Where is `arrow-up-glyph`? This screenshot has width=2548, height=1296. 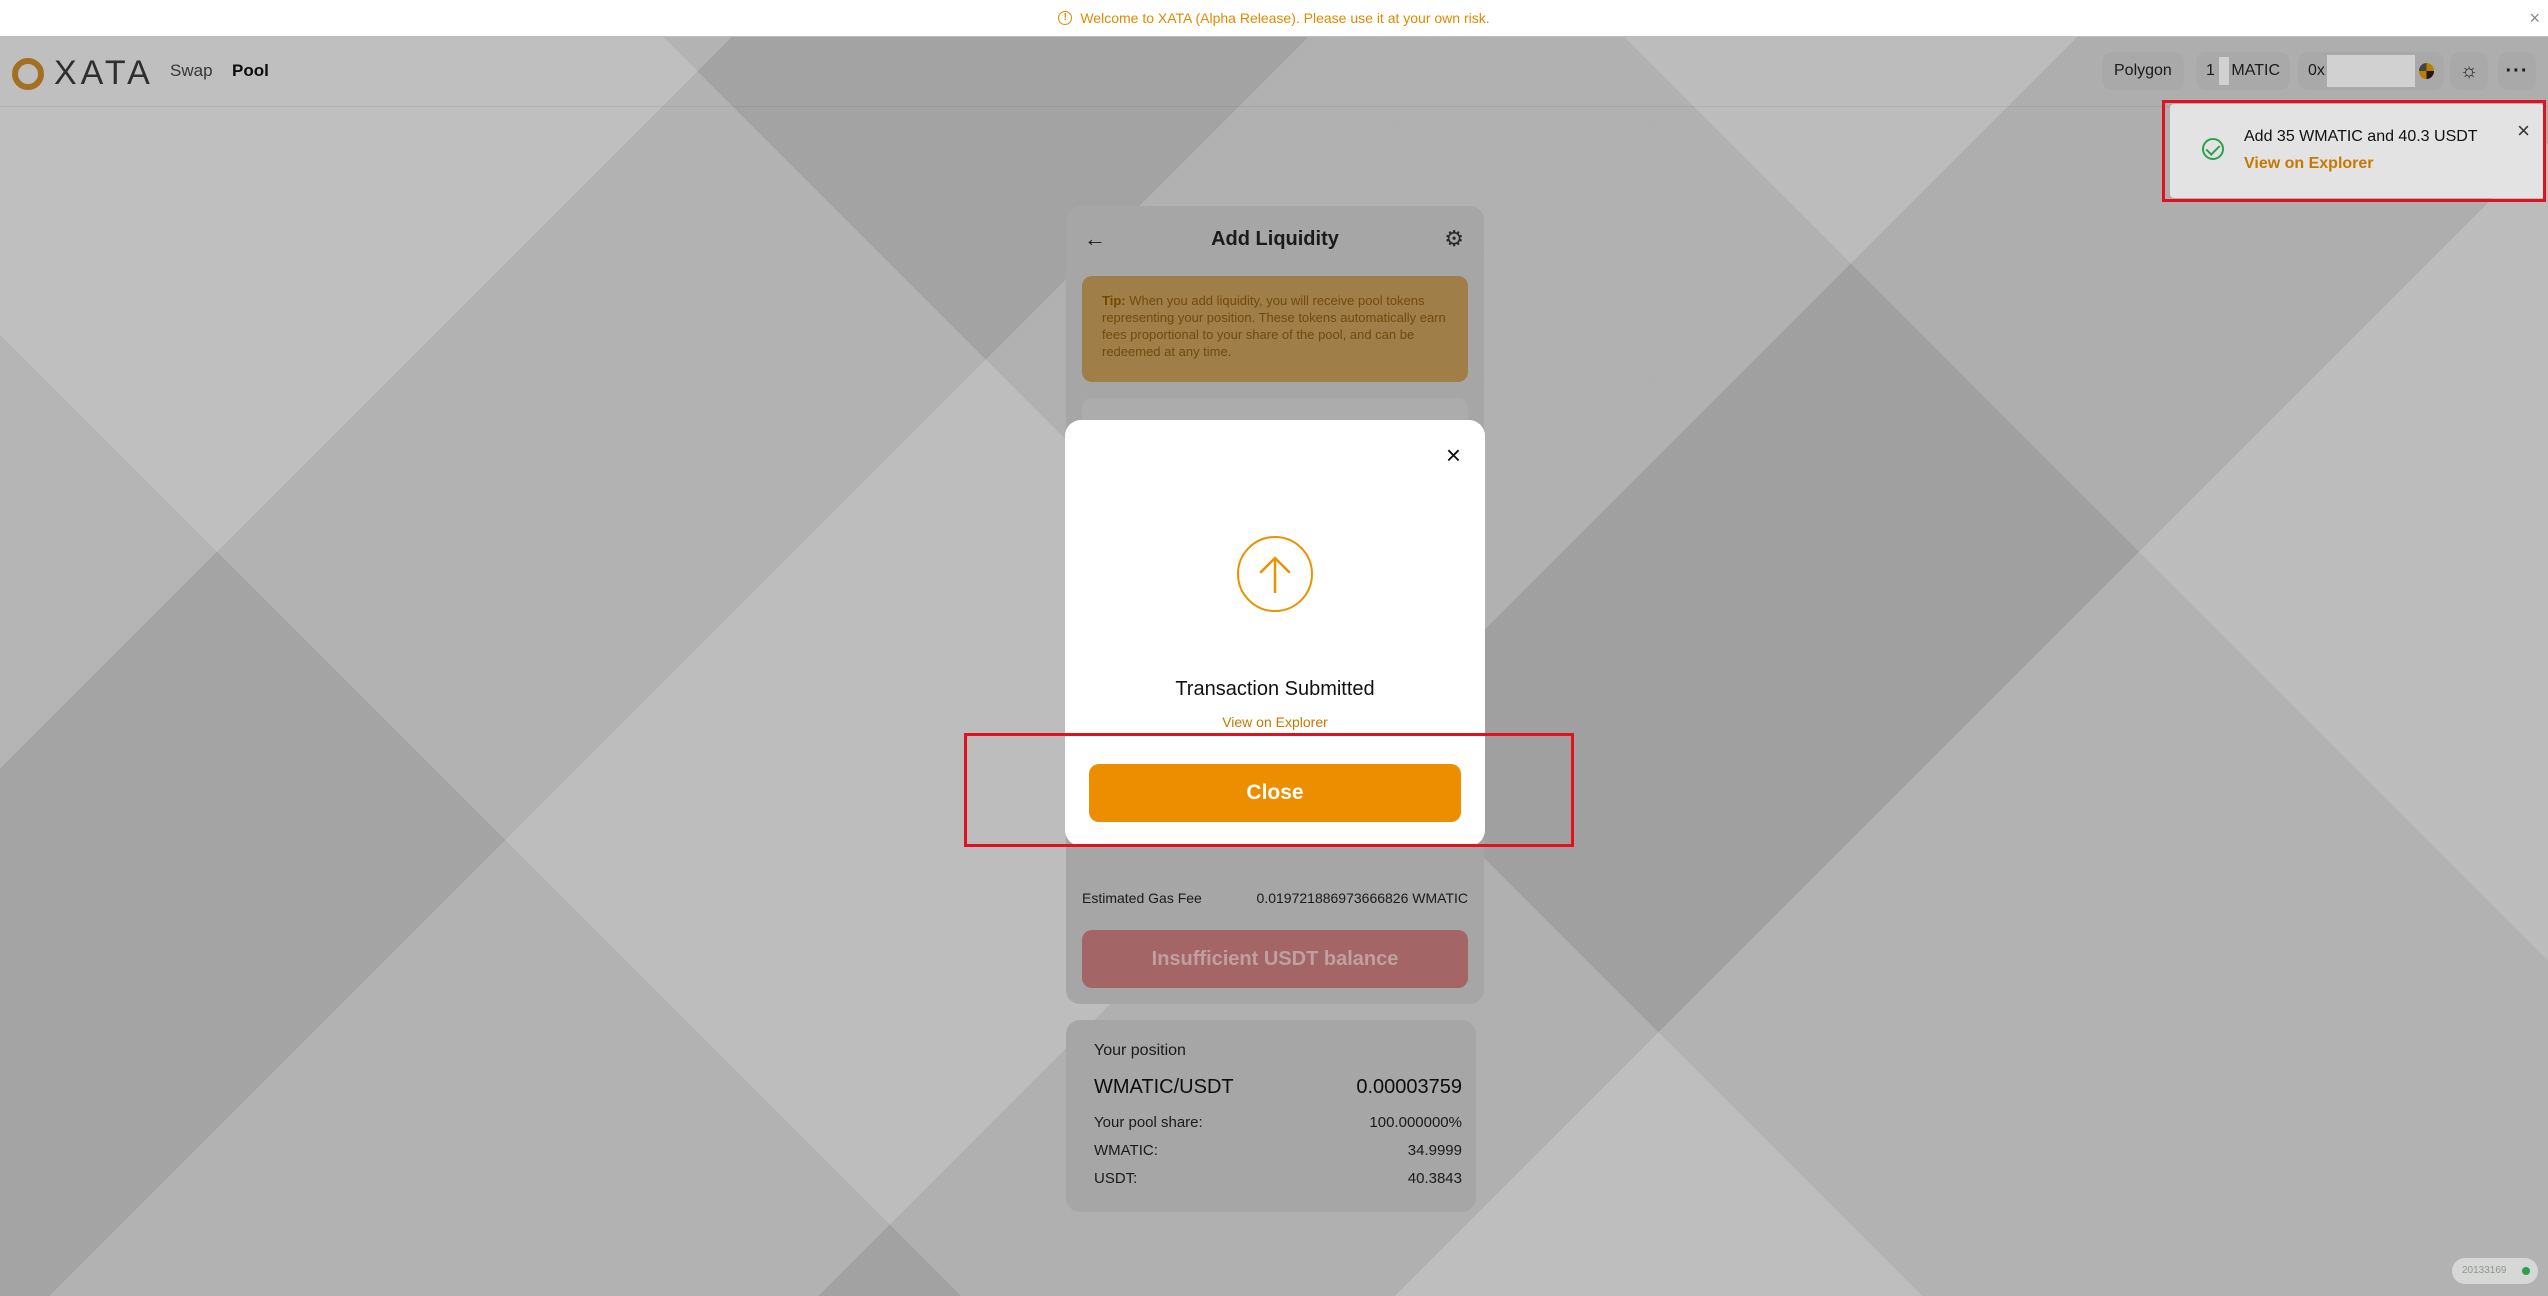 arrow-up-glyph is located at coordinates (1275, 575).